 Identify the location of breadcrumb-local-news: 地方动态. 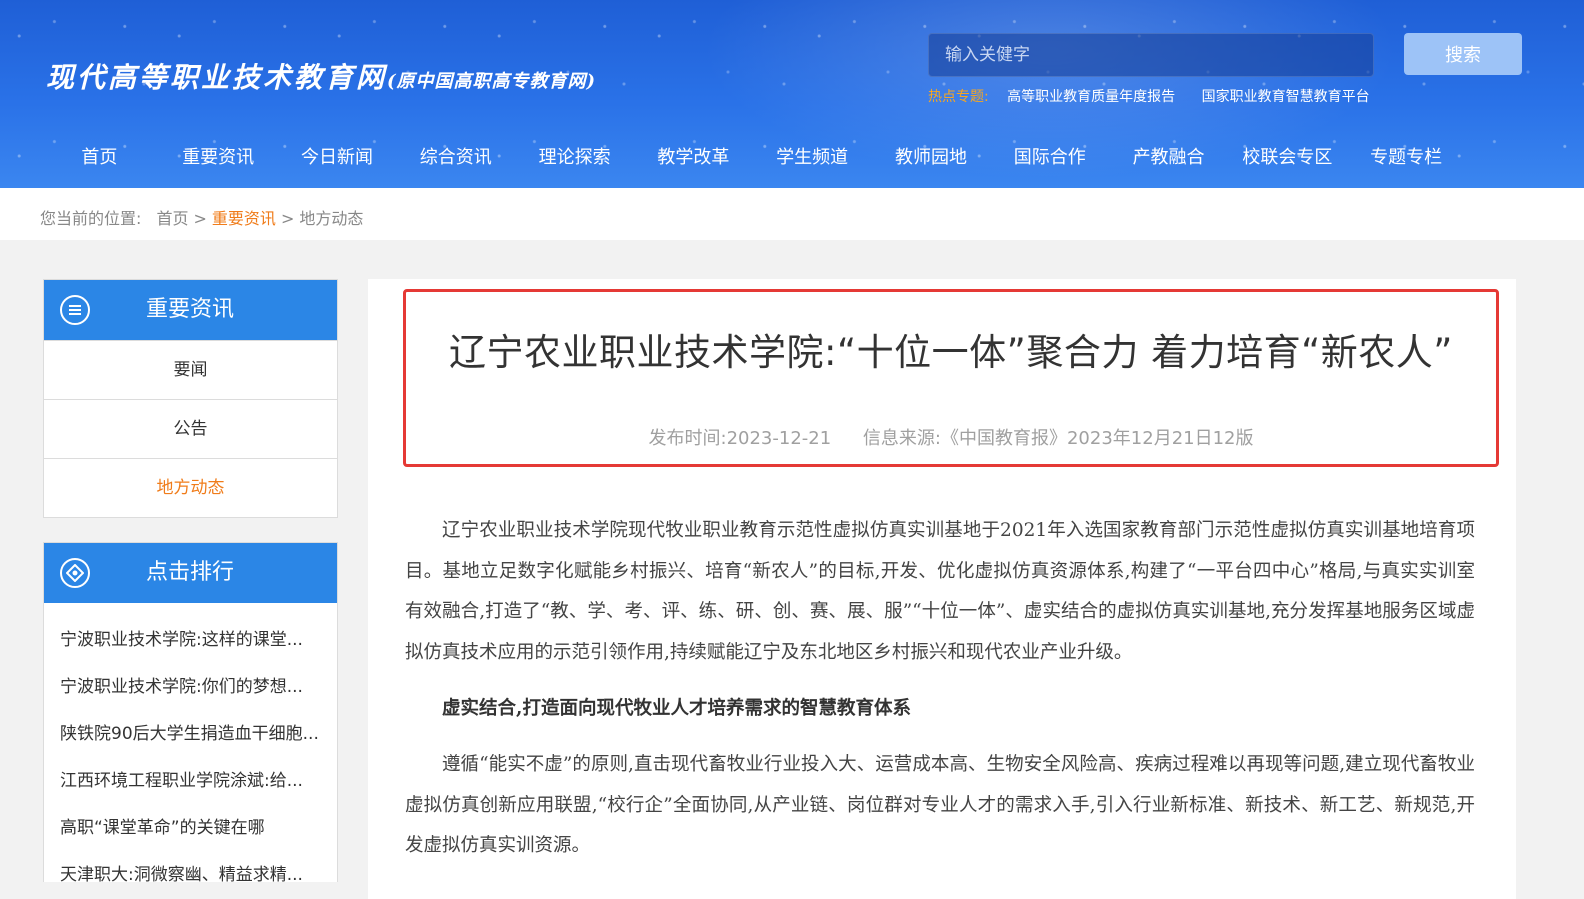
(331, 218).